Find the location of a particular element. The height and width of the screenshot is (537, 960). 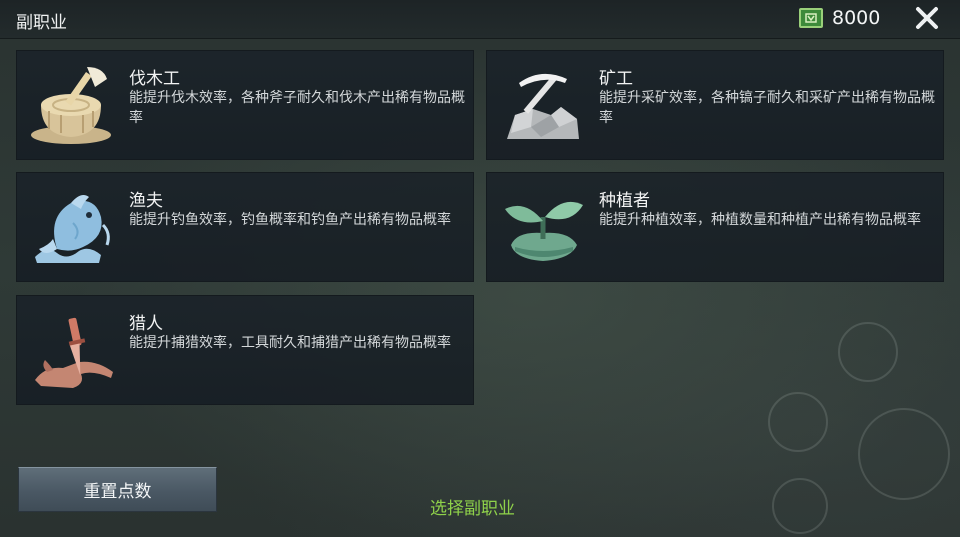

top-bar: 副职业 8000 is located at coordinates (480, 19).